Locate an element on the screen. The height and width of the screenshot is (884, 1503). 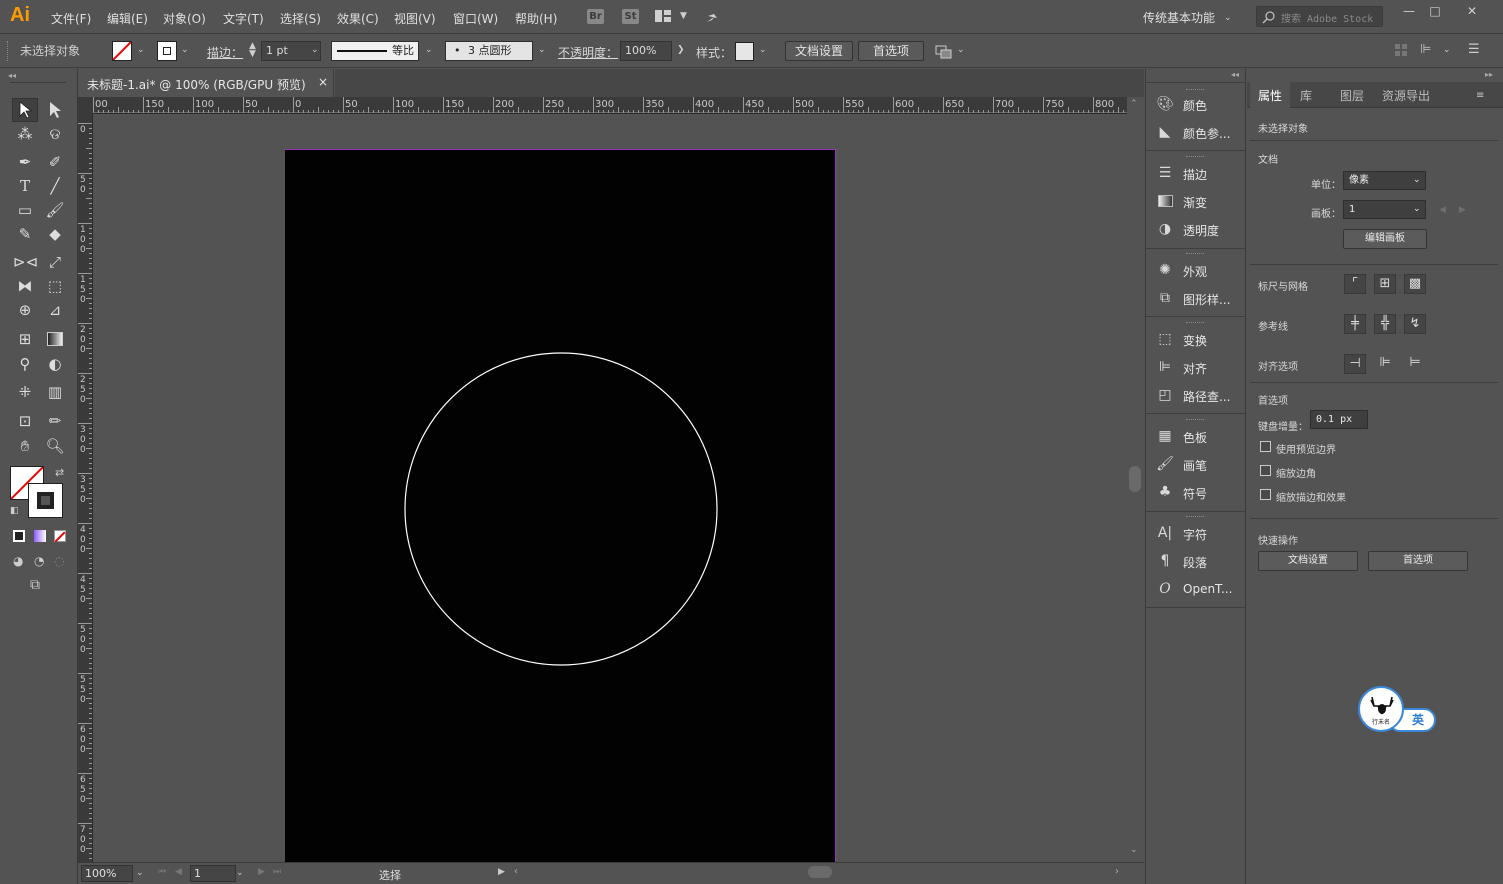
ruler-icon: ⌜ is located at coordinates (1355, 284).